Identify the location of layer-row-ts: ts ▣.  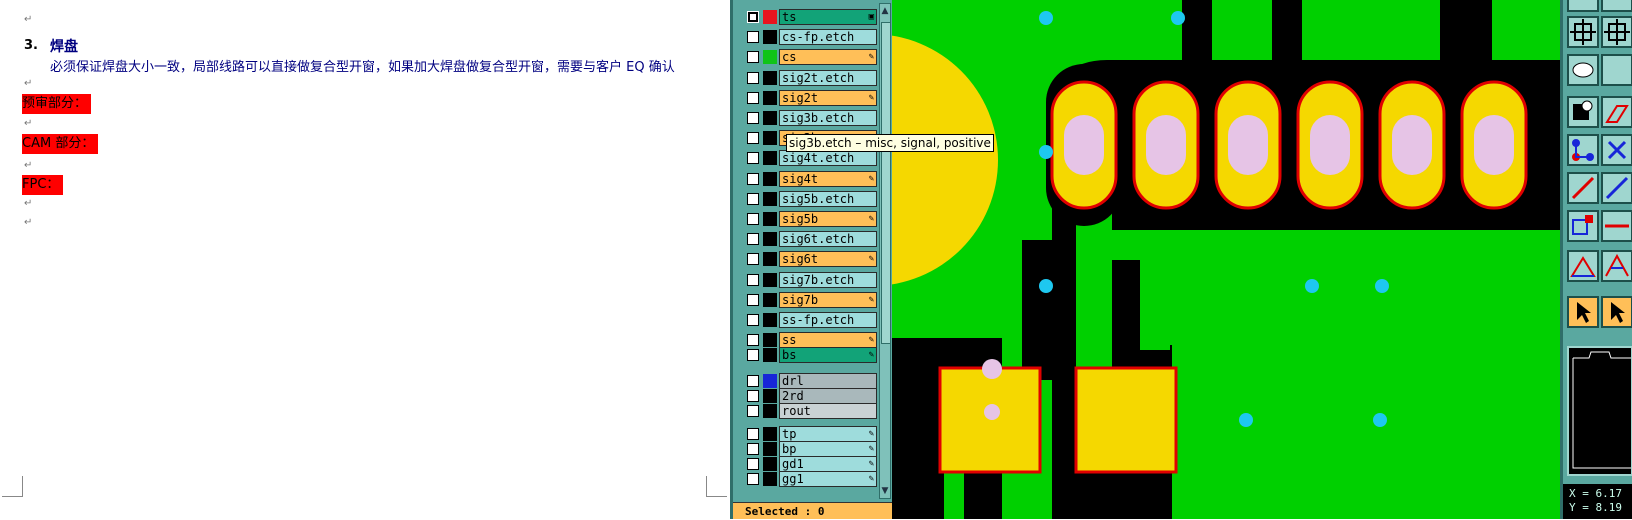
(811, 17).